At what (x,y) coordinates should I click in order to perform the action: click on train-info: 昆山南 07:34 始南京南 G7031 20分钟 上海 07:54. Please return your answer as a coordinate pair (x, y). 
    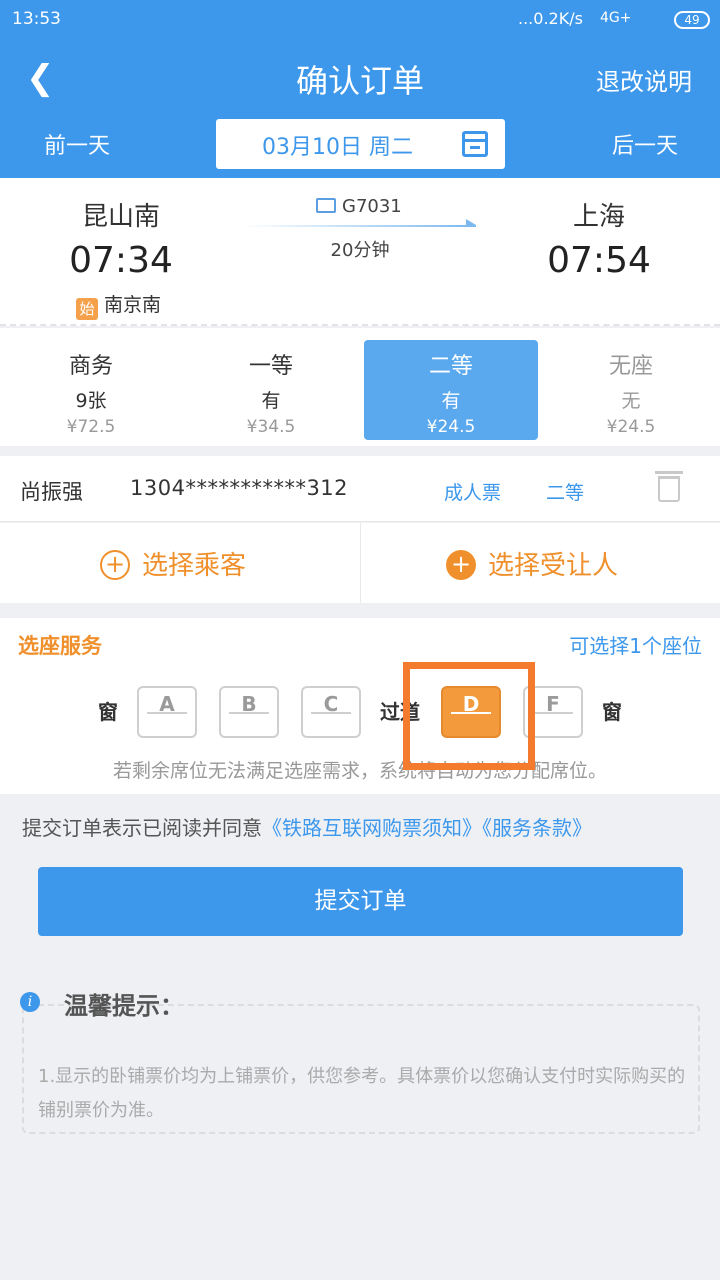
    Looking at the image, I should click on (360, 252).